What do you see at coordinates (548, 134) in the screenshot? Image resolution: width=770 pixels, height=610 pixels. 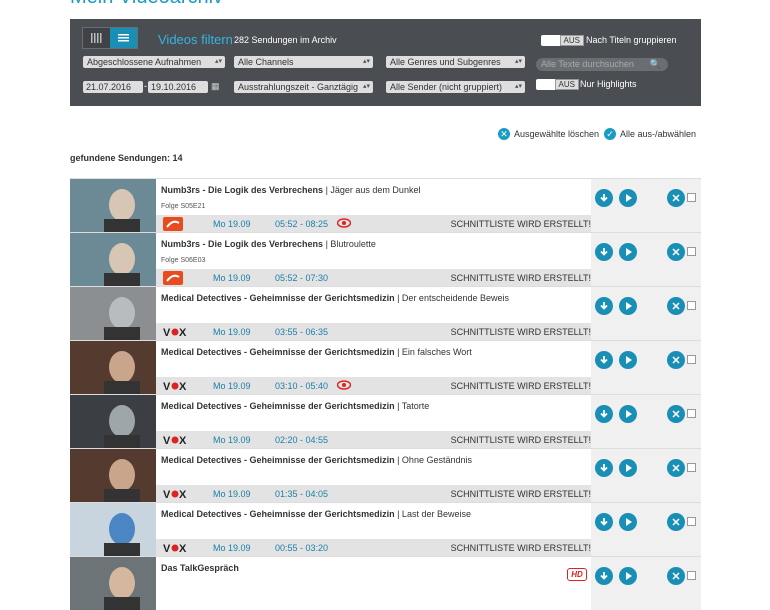 I see `delete-selected-button: ✕ Ausgewählte löschen` at bounding box center [548, 134].